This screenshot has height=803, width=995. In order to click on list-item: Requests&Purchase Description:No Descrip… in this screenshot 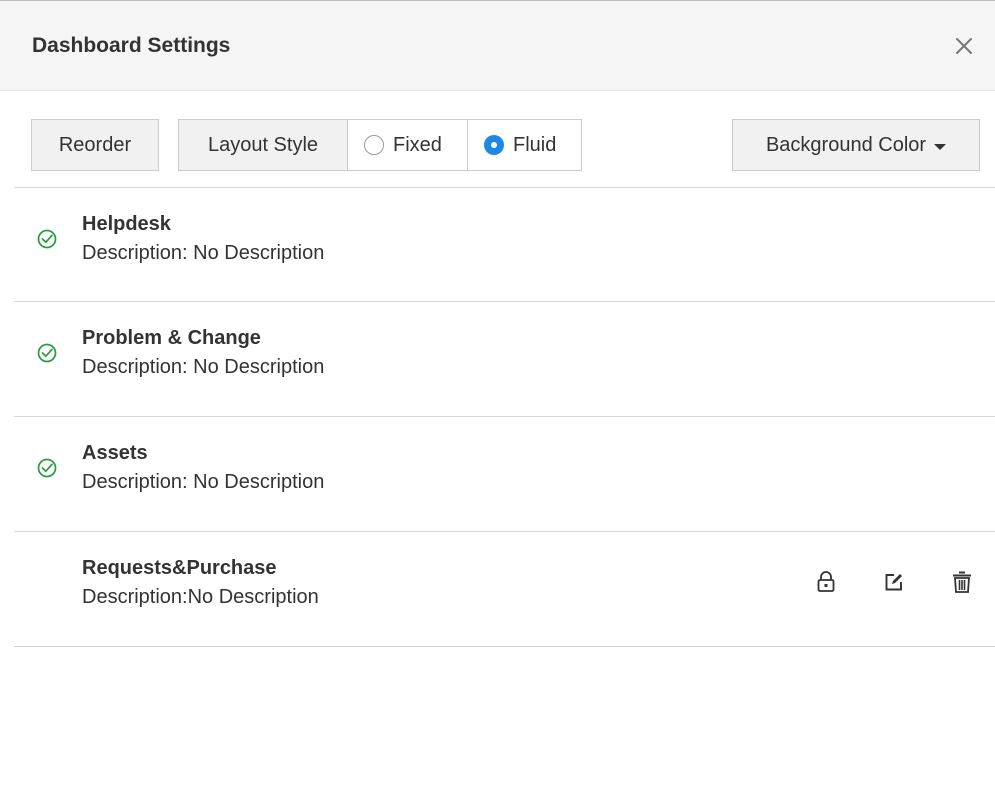, I will do `click(504, 589)`.